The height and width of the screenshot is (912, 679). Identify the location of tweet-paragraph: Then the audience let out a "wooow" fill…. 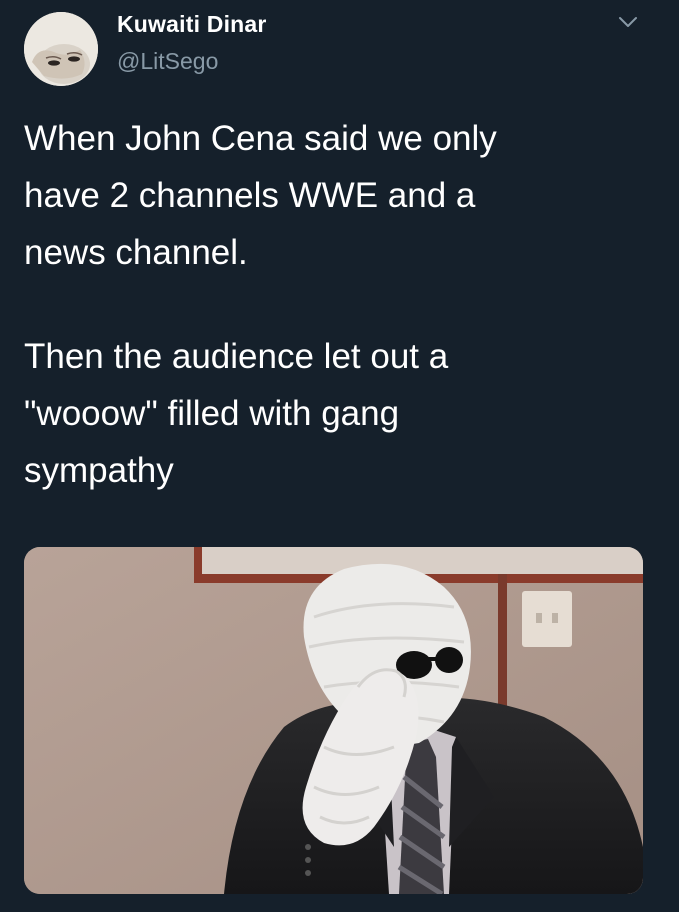
(236, 413).